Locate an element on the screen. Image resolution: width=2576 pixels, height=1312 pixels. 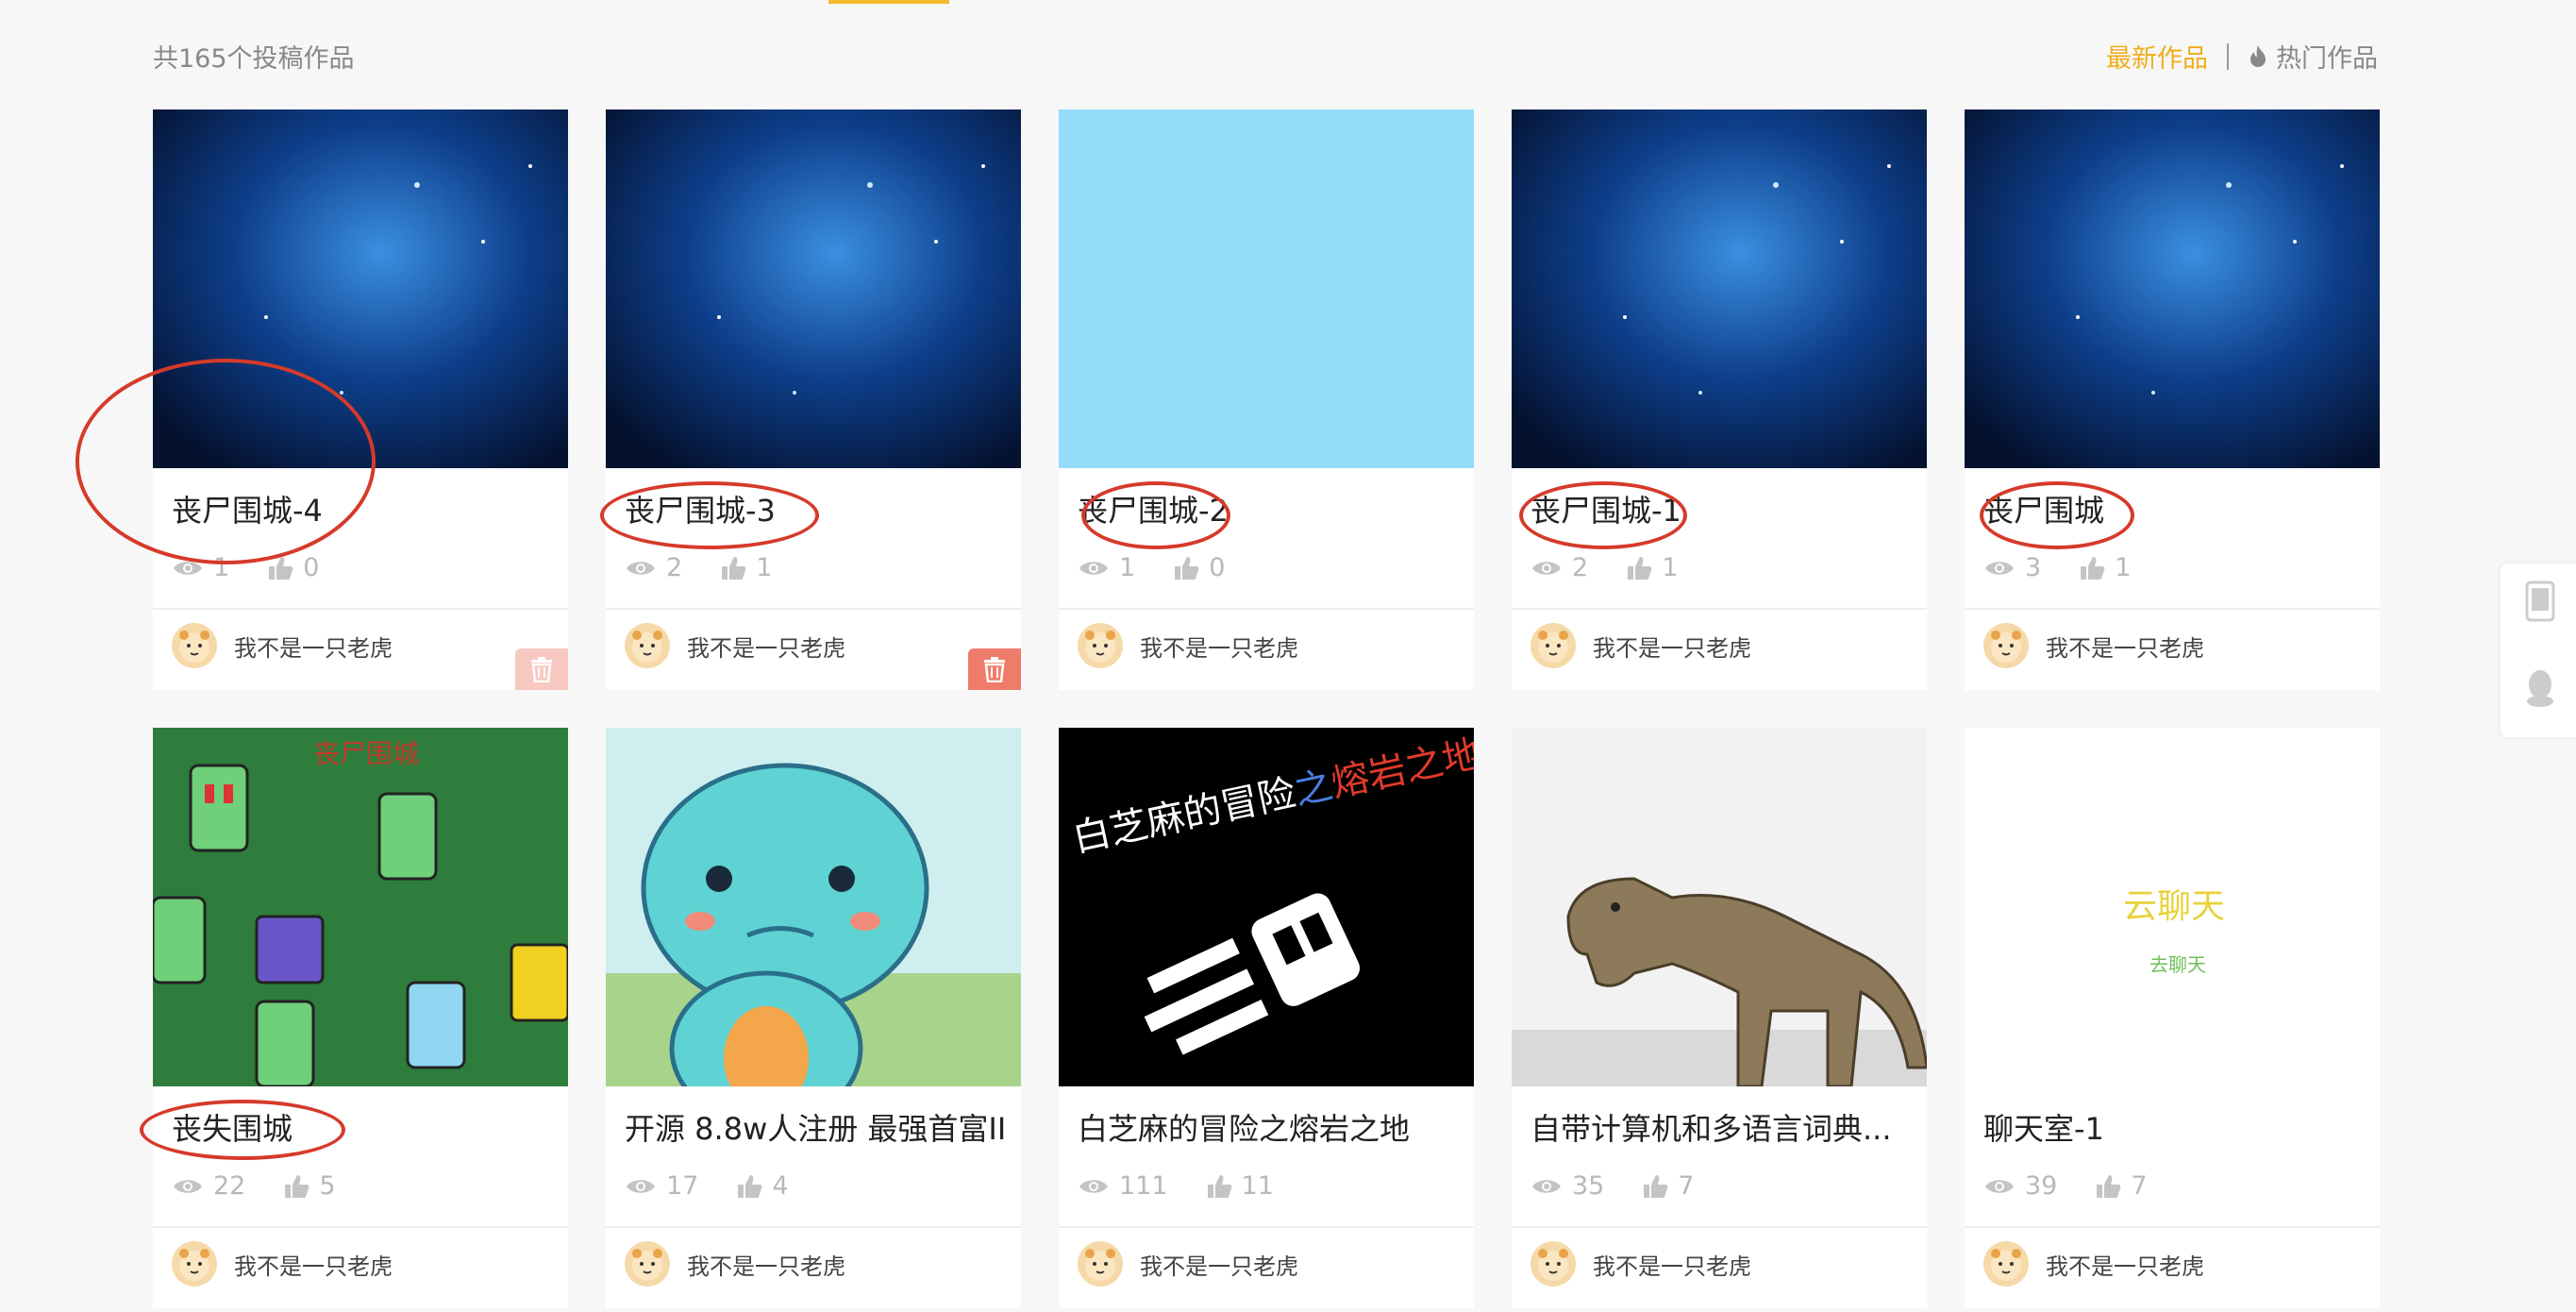
work-card: 丧尸围城 丧失围城 22 5 我不是一只老虎 is located at coordinates (360, 1018).